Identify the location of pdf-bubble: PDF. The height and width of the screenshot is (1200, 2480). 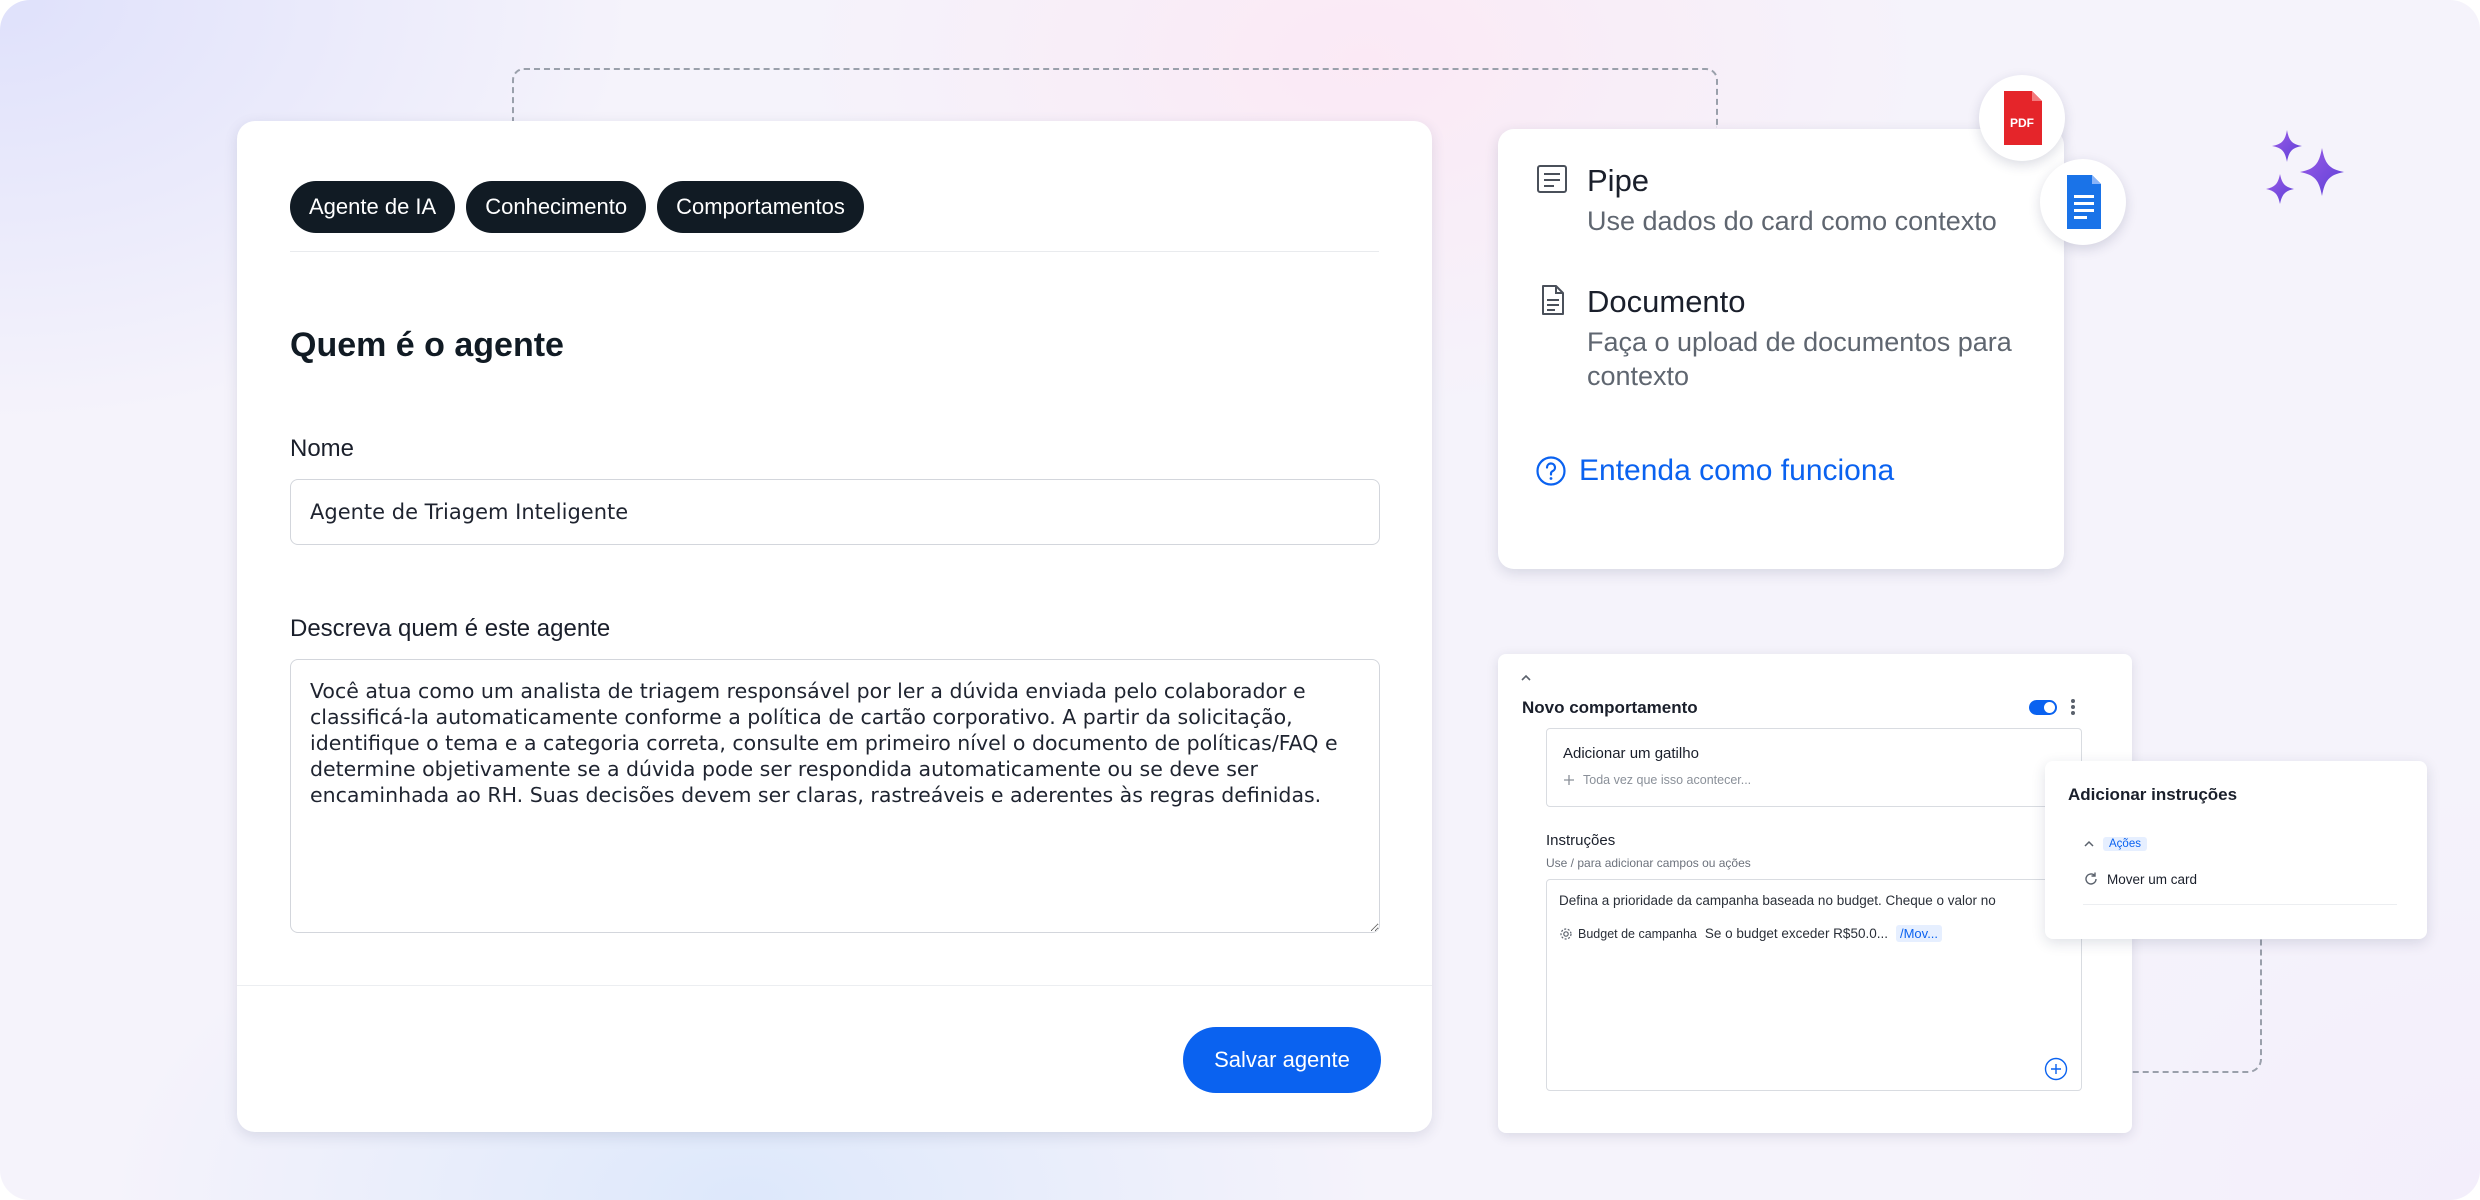
(2022, 118).